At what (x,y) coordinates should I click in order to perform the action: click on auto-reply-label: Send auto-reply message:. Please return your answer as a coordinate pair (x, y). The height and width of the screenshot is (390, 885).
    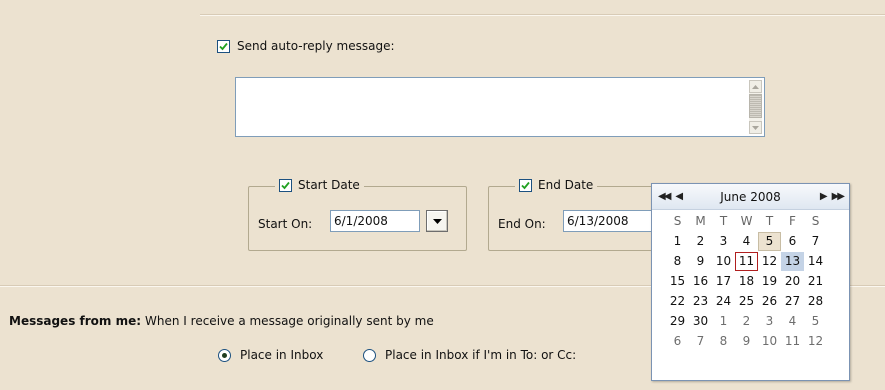
    Looking at the image, I should click on (316, 46).